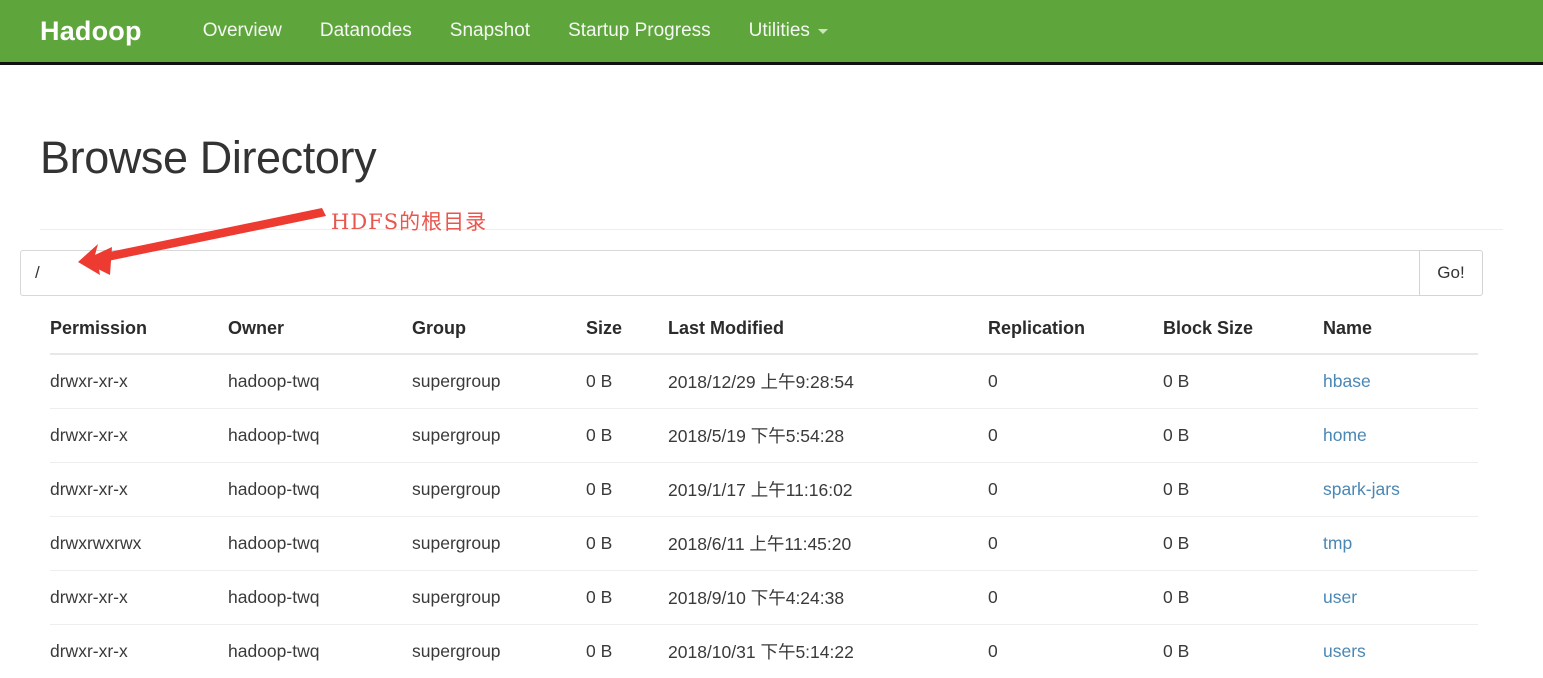 Image resolution: width=1543 pixels, height=678 pixels. What do you see at coordinates (1400, 650) in the screenshot?
I see `cell-name: users` at bounding box center [1400, 650].